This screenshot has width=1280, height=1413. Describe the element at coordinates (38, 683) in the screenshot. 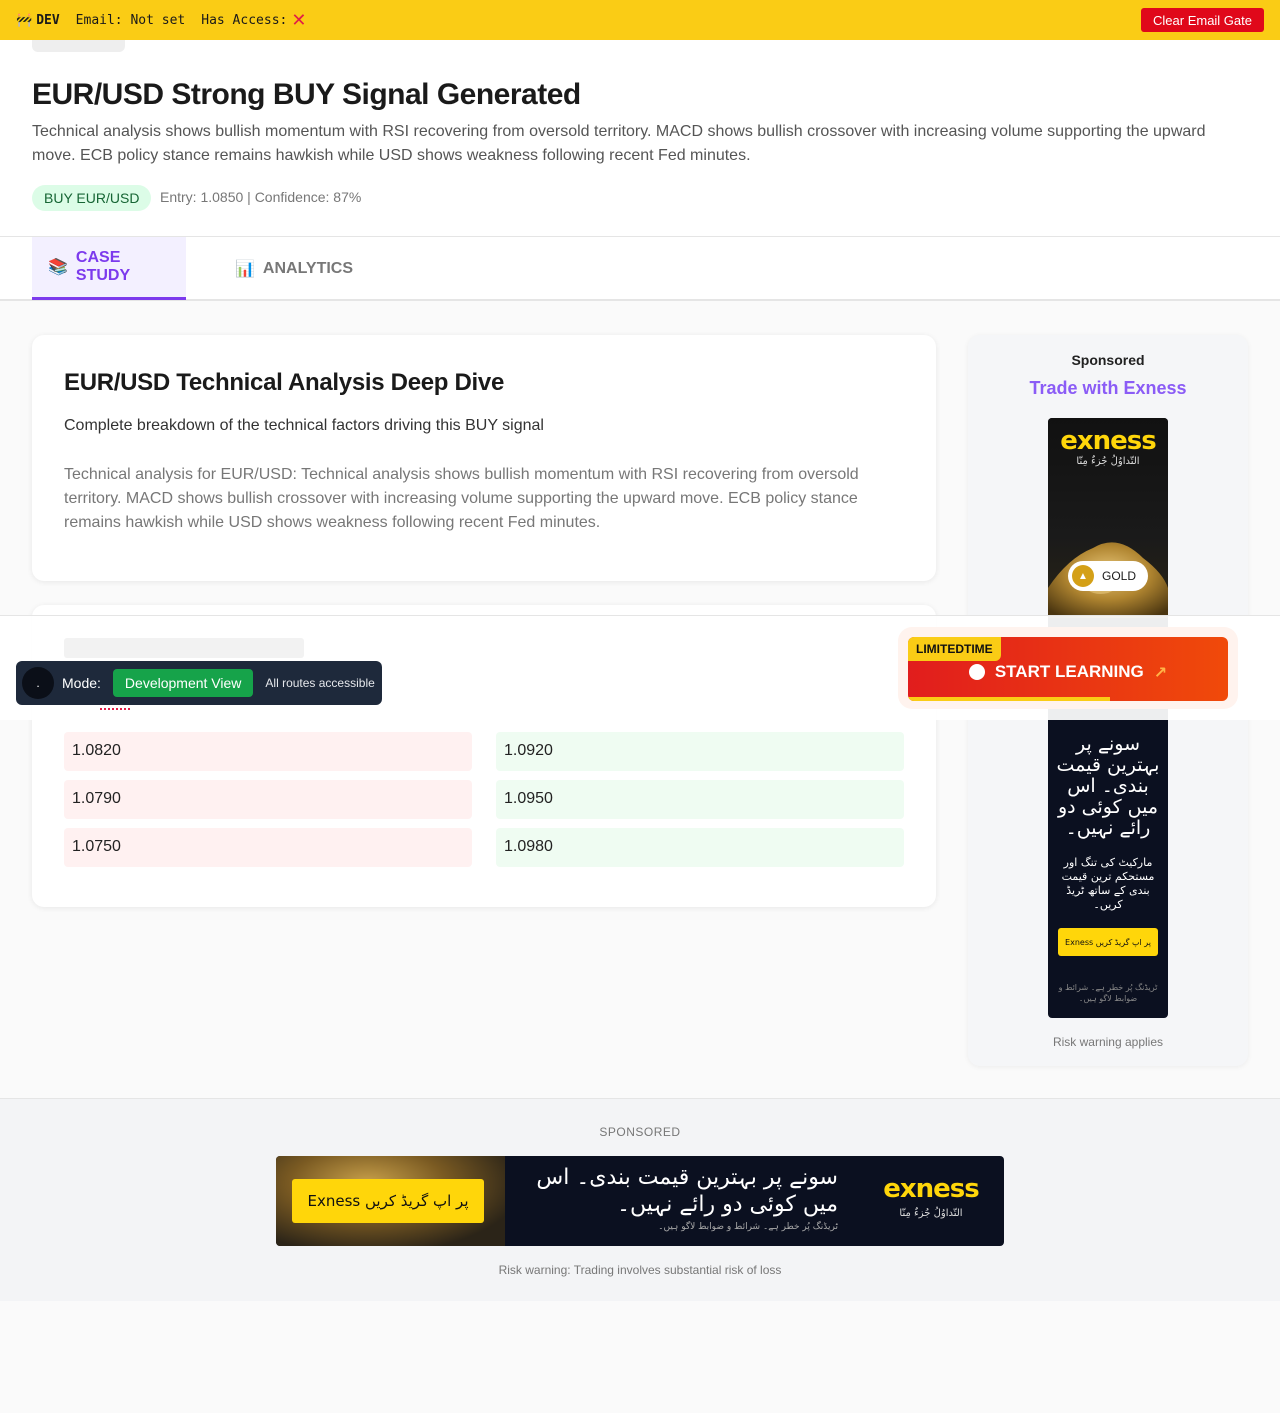

I see `avatar: .` at that location.